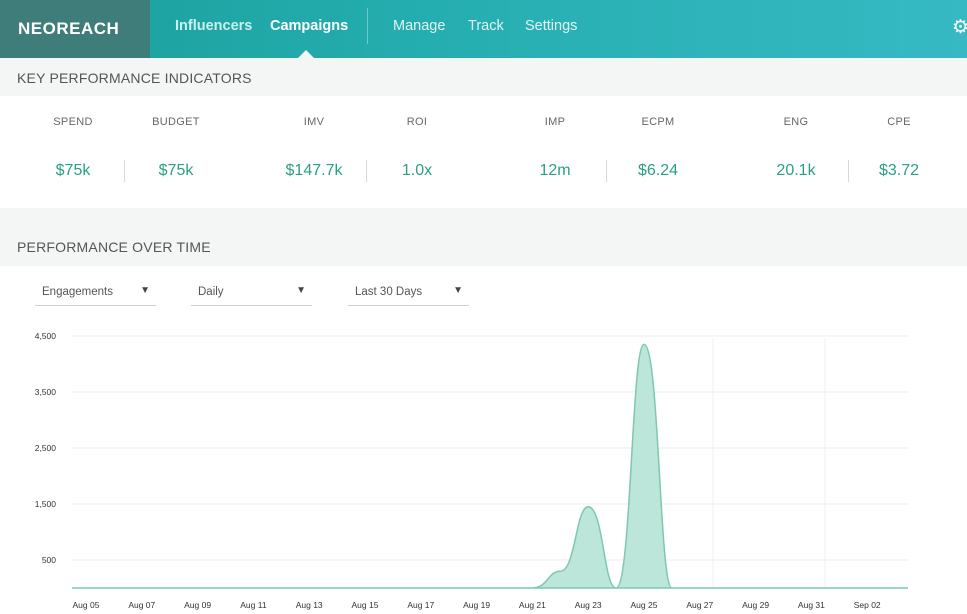 This screenshot has width=967, height=614. I want to click on metric-select-value: Engagements, so click(77, 292).